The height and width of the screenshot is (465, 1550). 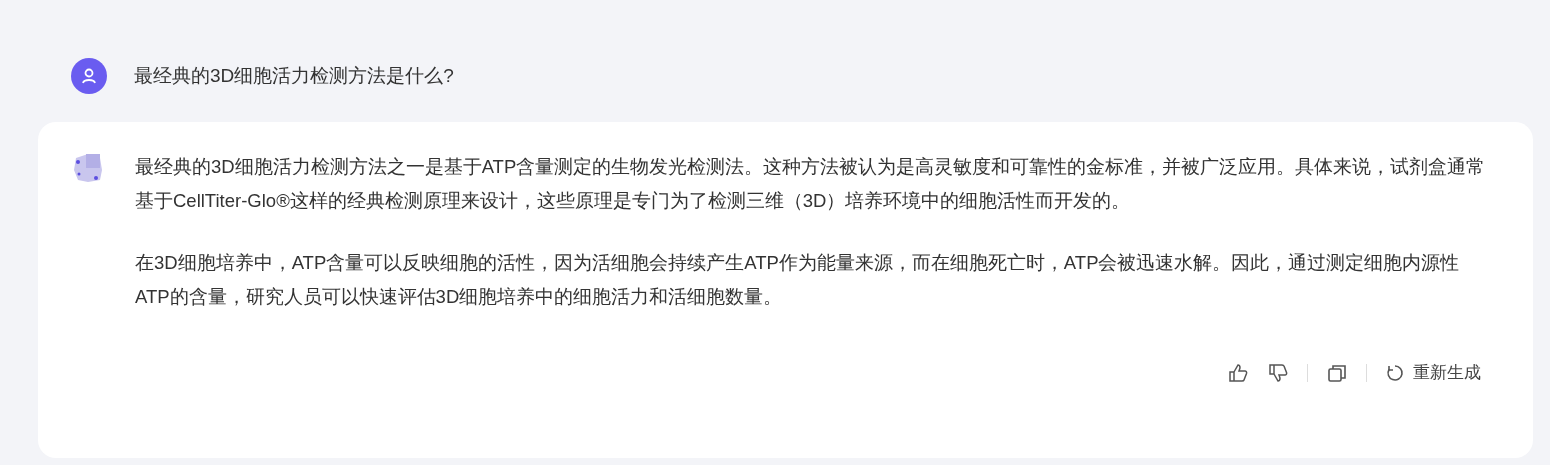 I want to click on regenerate-button: 重新生成, so click(x=1433, y=373).